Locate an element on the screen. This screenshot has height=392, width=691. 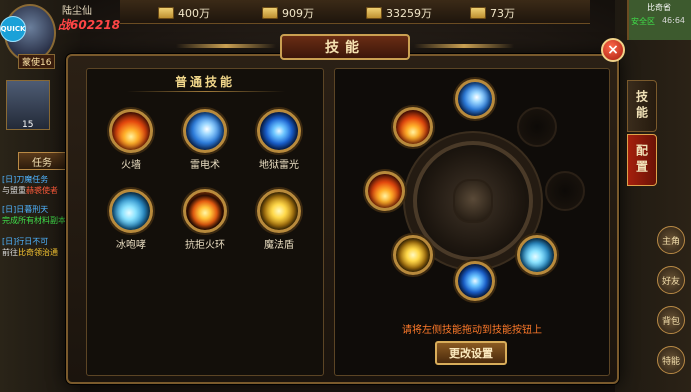
skill-list-title: 普通技能 is located at coordinates (204, 82).